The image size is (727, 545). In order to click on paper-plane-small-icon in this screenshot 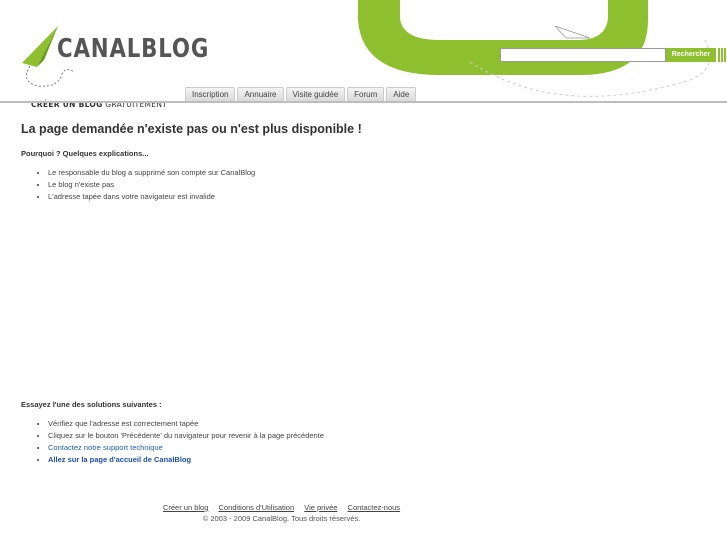, I will do `click(572, 32)`.